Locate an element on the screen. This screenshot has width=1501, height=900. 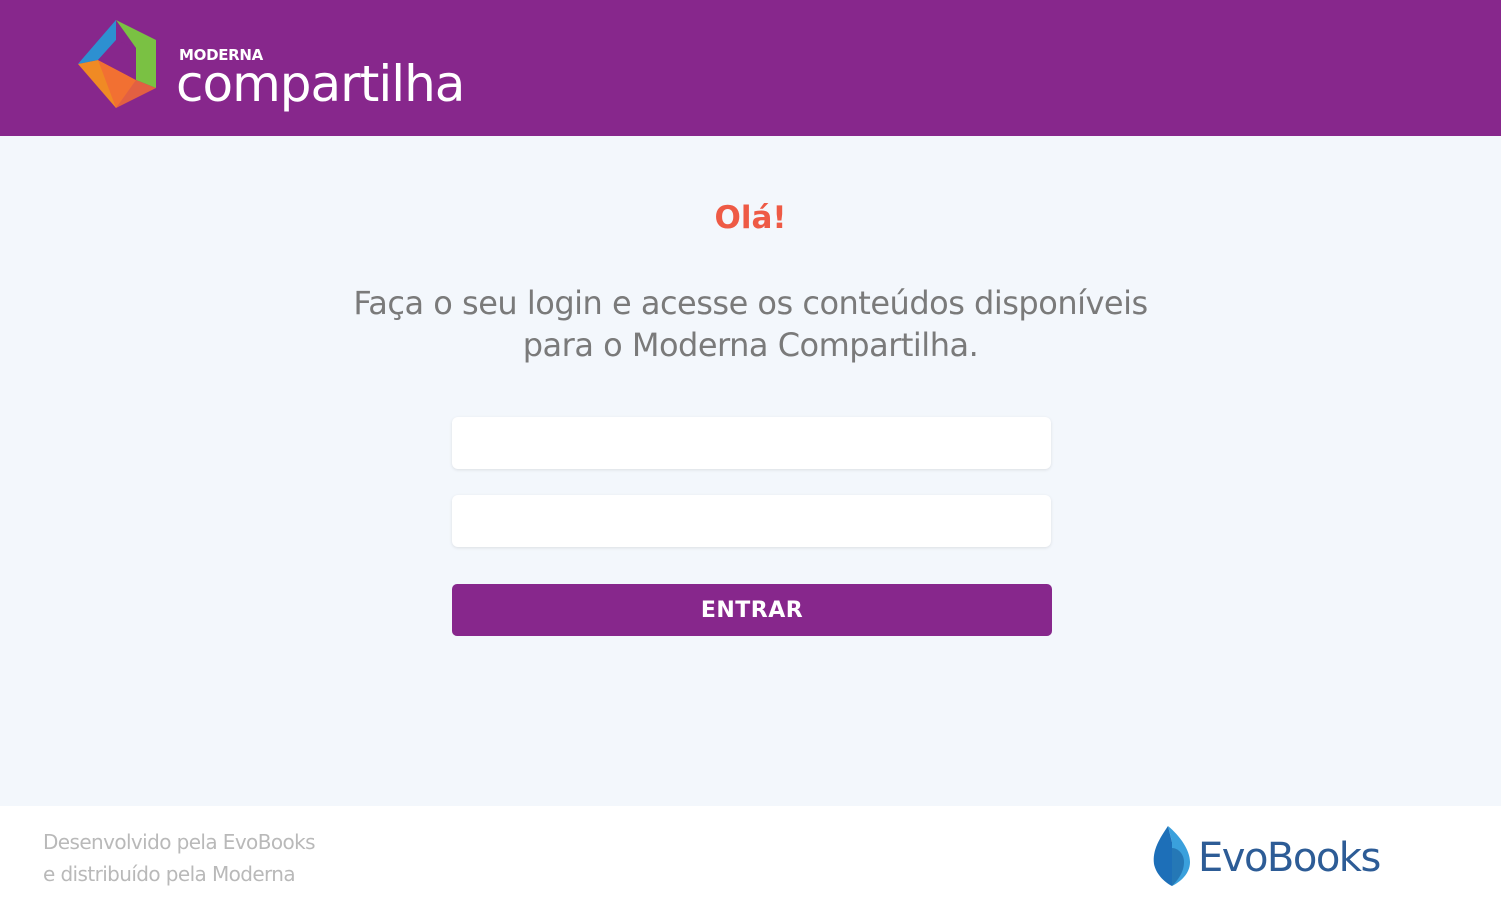
evobooks-logo-icon is located at coordinates (1171, 856).